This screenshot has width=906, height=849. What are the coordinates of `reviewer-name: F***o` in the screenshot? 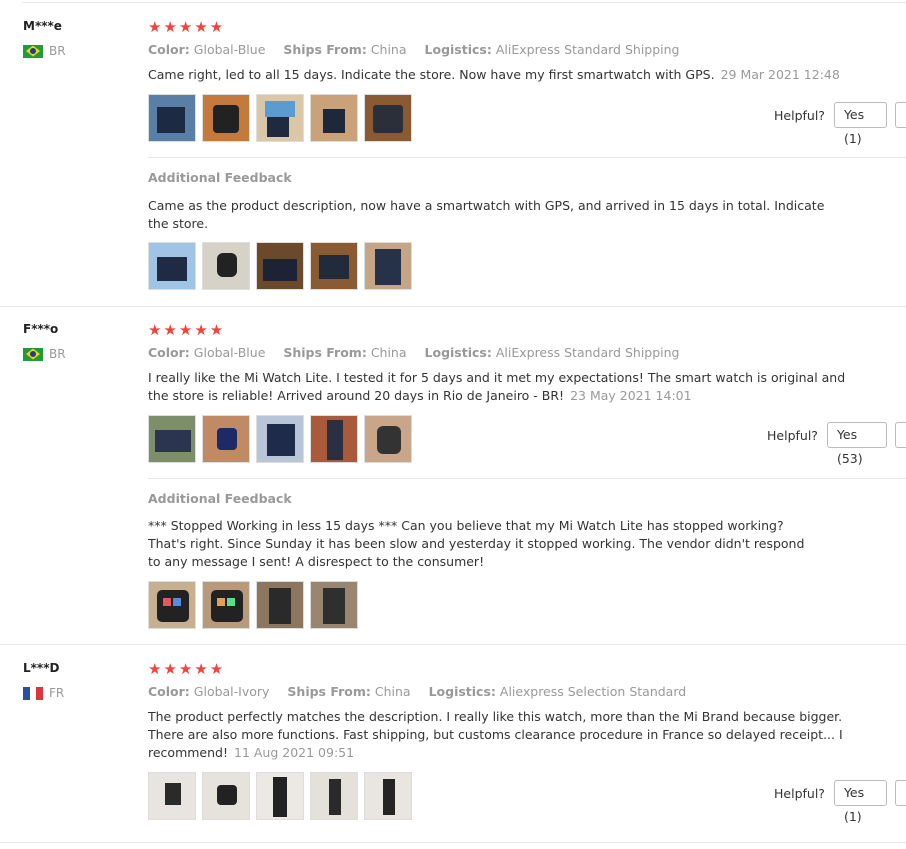 It's located at (41, 329).